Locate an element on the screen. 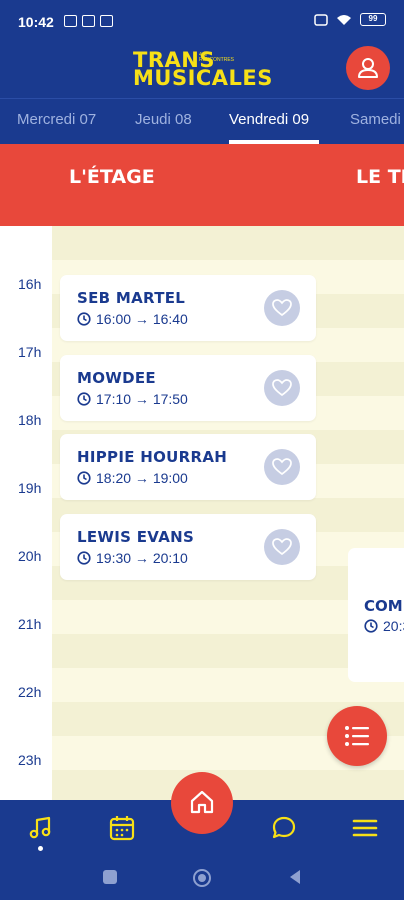 The width and height of the screenshot is (404, 900). bottom-navigation is located at coordinates (202, 814).